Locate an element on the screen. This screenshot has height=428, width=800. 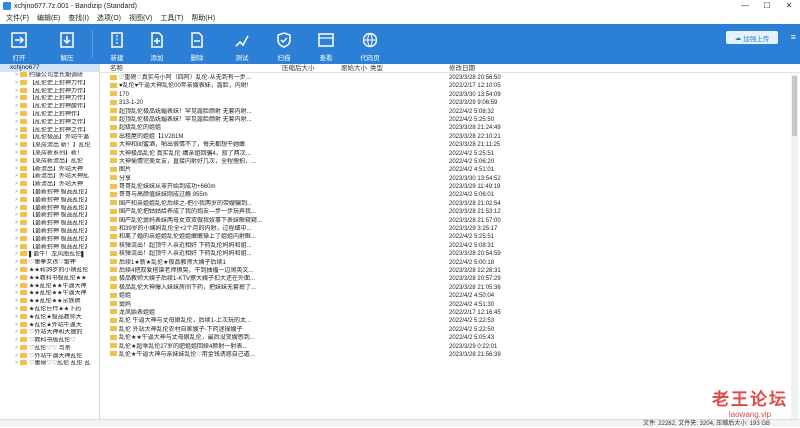
open-button: 打开 is located at coordinates (19, 44).